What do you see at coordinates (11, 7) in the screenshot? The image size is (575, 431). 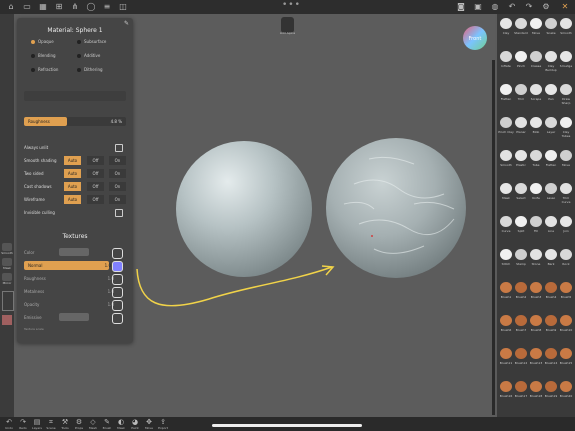 I see `home-icon: ⌂` at bounding box center [11, 7].